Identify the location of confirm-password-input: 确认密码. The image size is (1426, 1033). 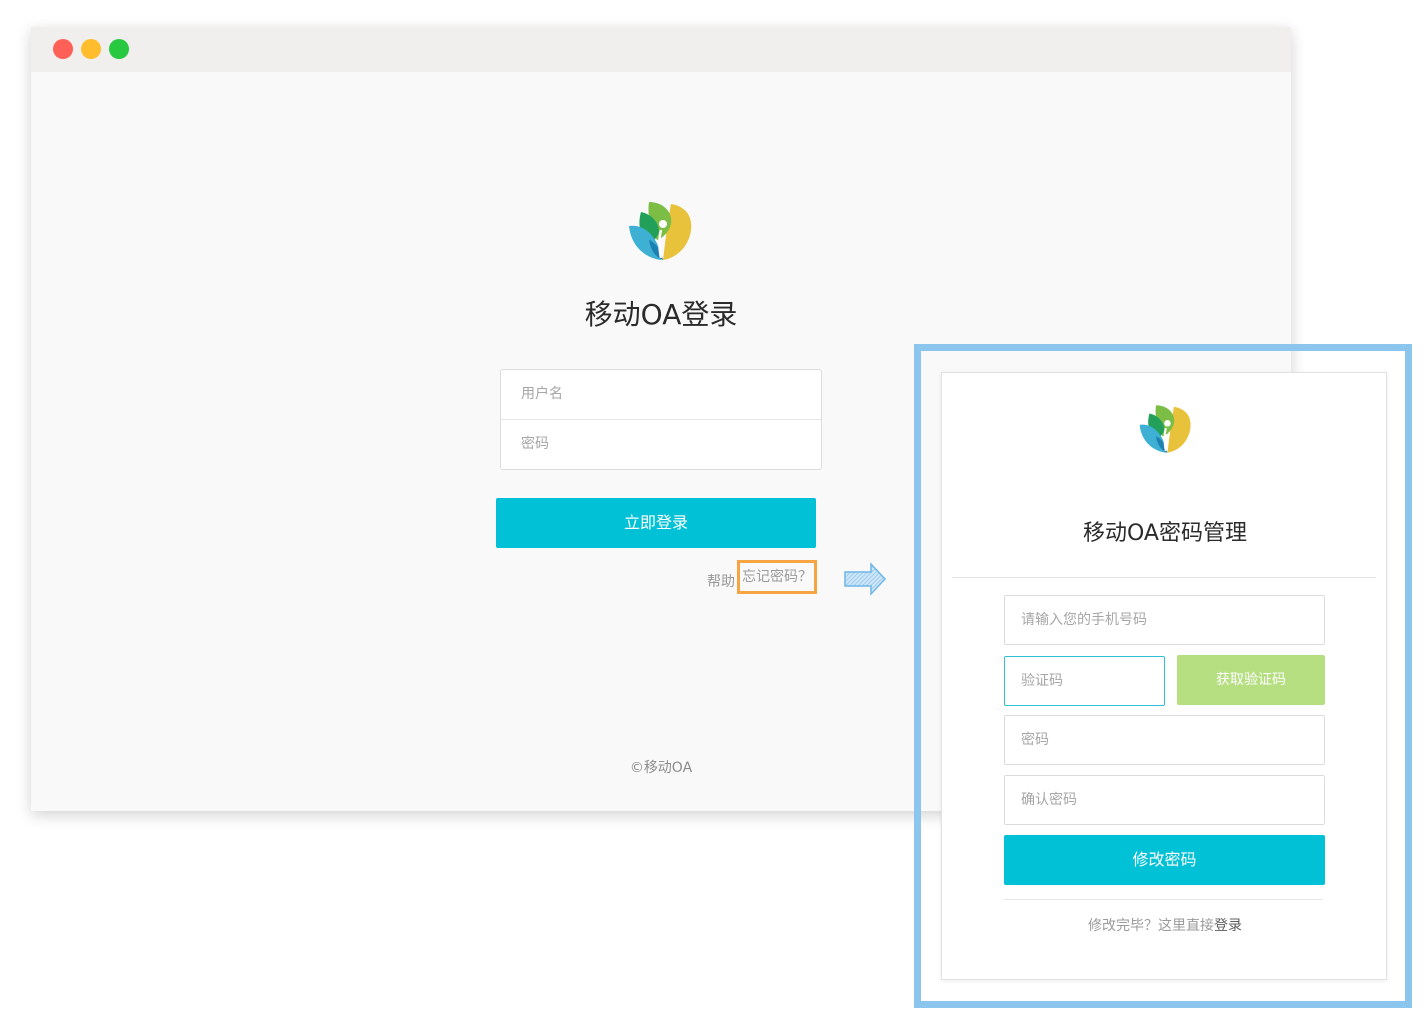
(1164, 800).